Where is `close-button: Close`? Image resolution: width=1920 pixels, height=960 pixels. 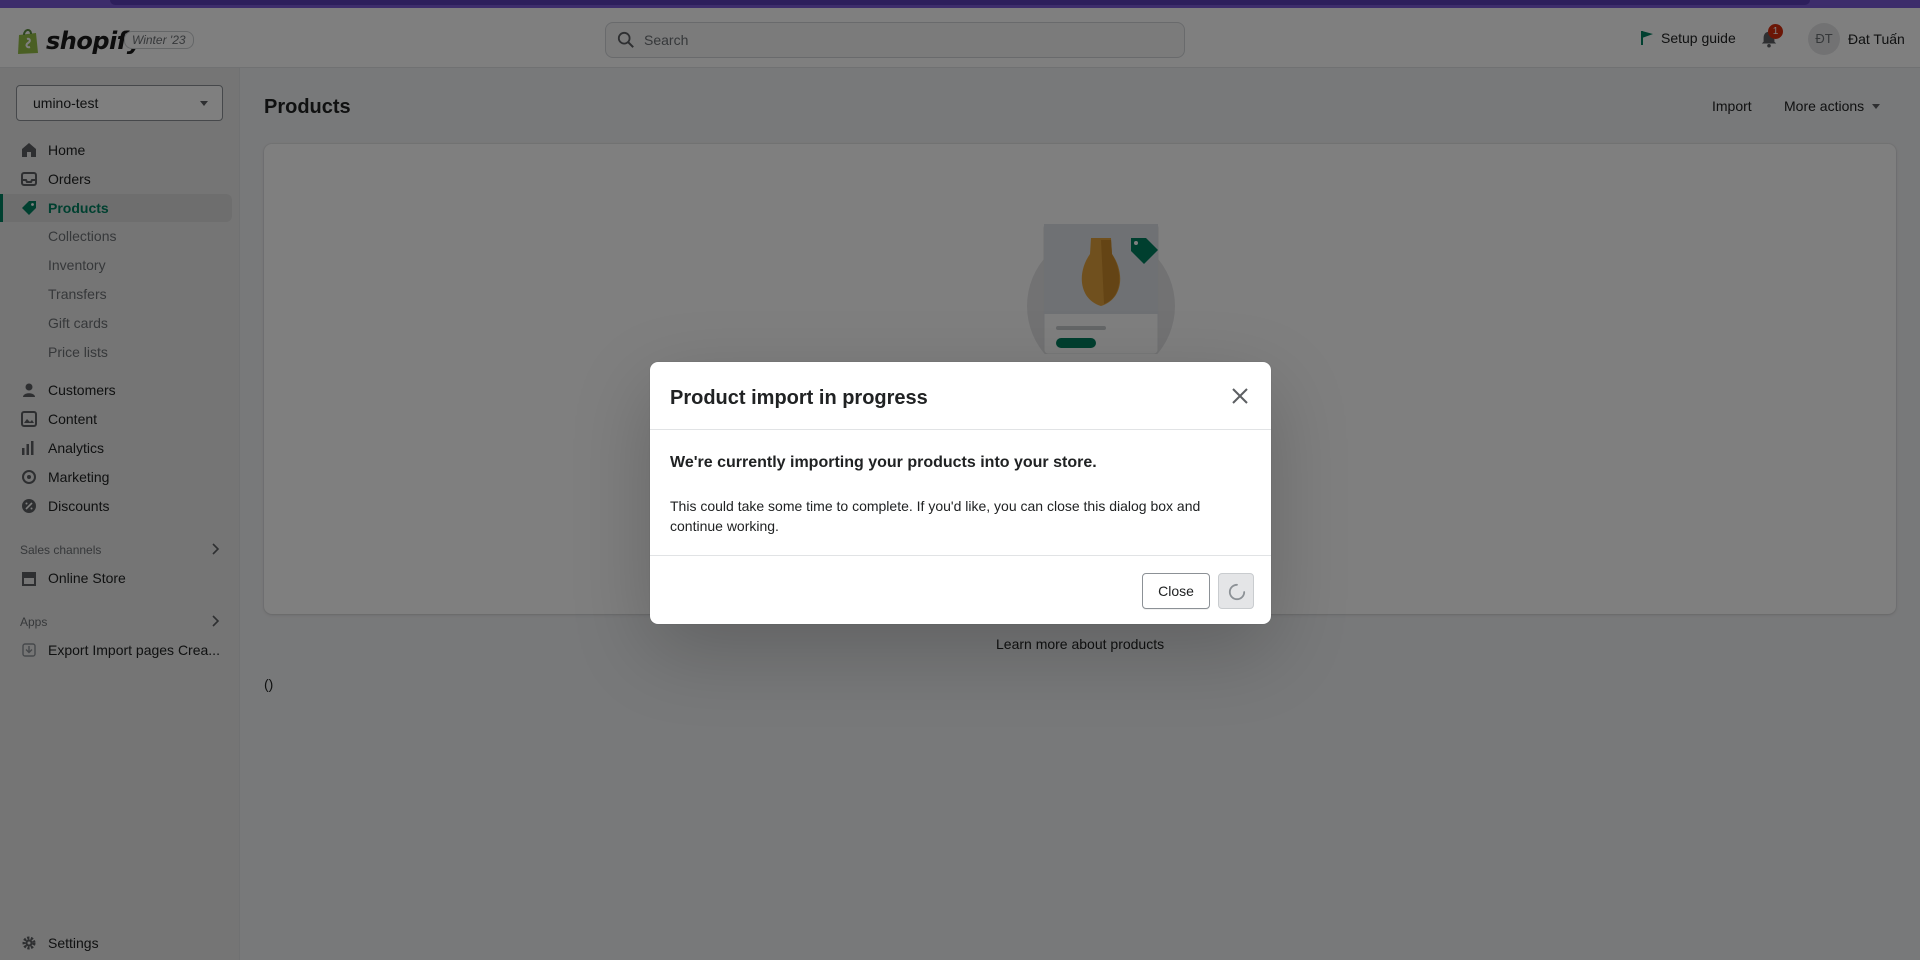
close-button: Close is located at coordinates (1176, 591).